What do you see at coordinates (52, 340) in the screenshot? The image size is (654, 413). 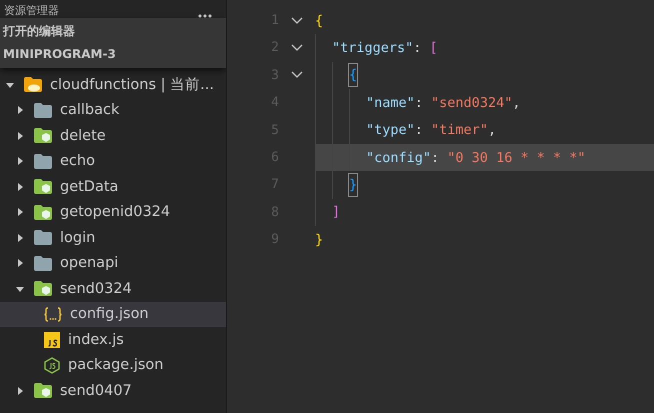 I see `js-file-icon` at bounding box center [52, 340].